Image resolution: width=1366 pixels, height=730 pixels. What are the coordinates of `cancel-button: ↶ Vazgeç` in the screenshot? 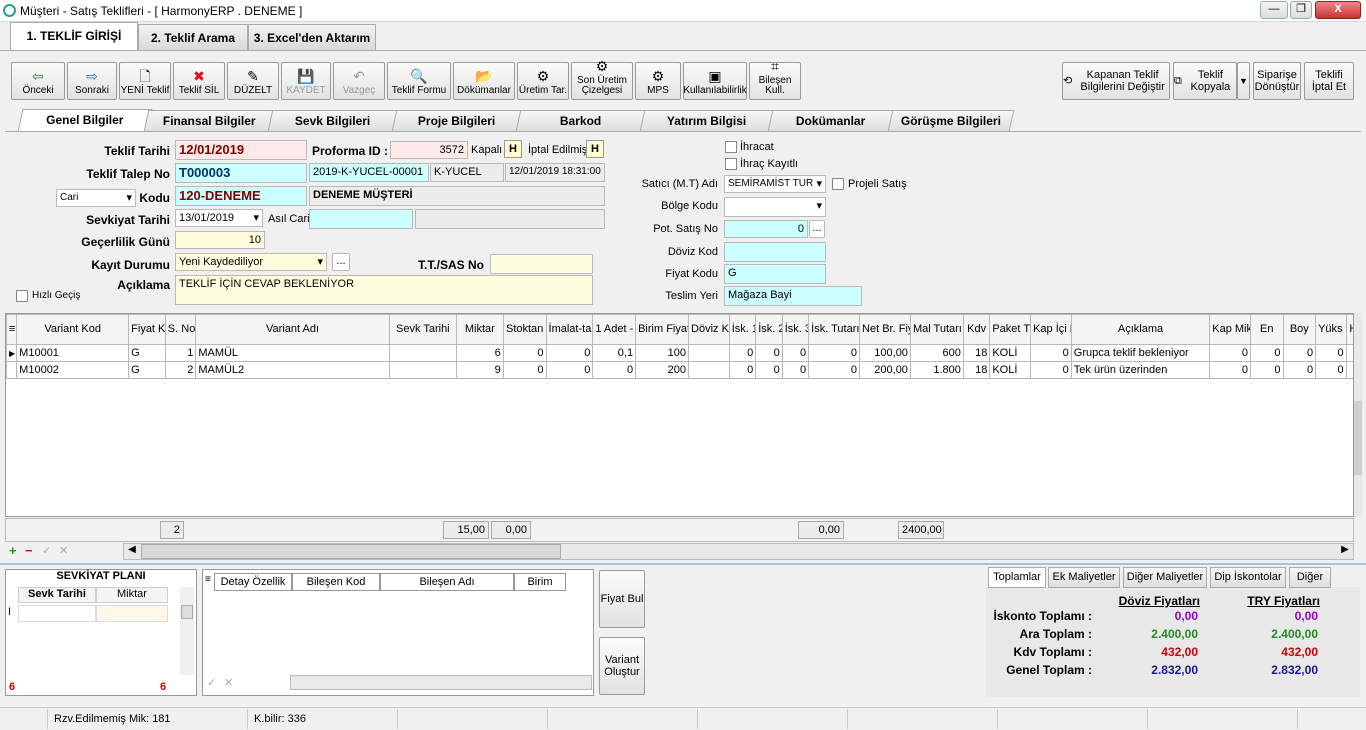 It's located at (359, 81).